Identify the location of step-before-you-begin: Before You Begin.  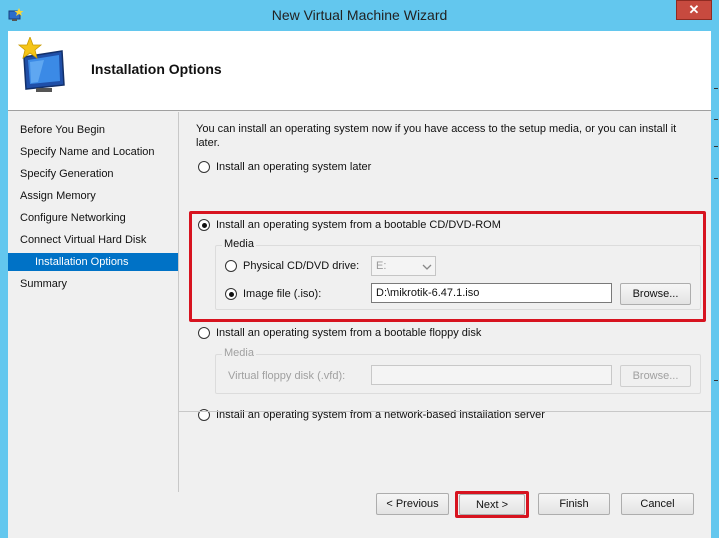
(62, 130).